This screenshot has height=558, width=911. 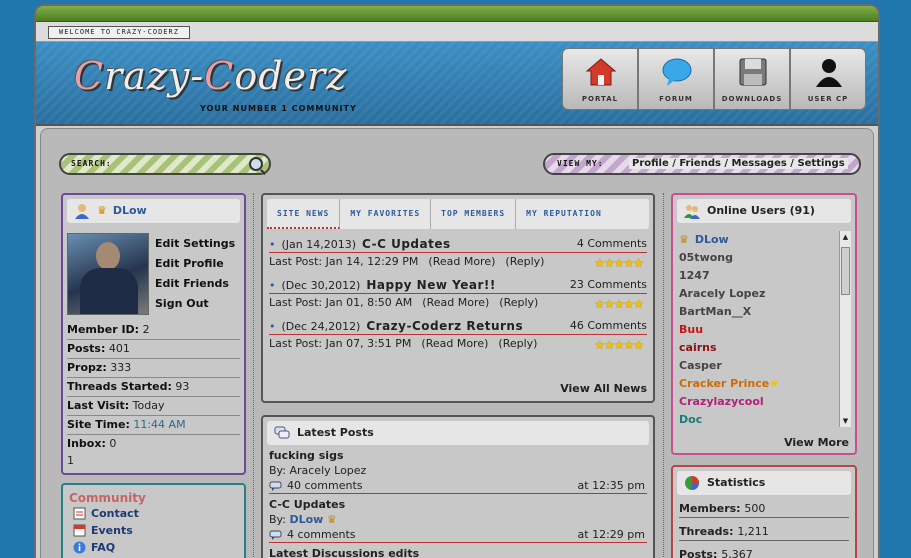 What do you see at coordinates (130, 210) in the screenshot?
I see `user-name: DLow` at bounding box center [130, 210].